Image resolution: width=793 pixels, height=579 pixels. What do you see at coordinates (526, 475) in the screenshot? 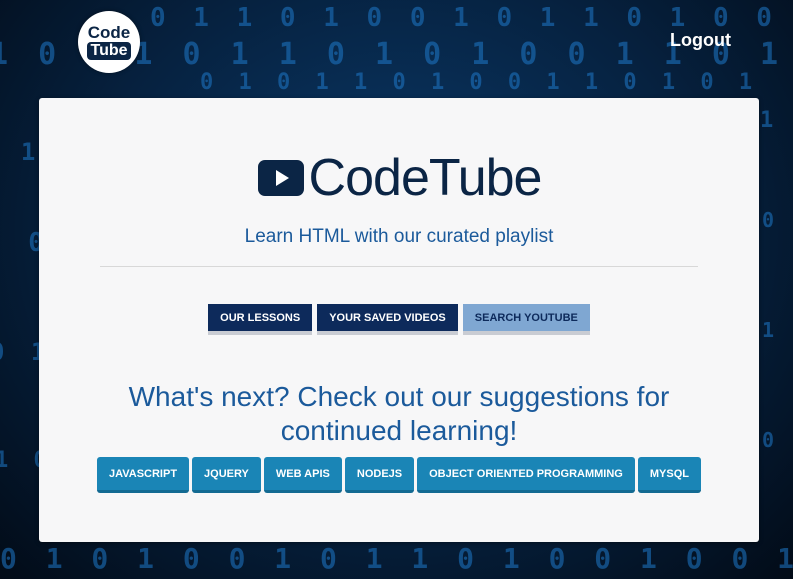
I see `topic-oop-button: OBJECT ORIENTED PROGRAMMING` at bounding box center [526, 475].